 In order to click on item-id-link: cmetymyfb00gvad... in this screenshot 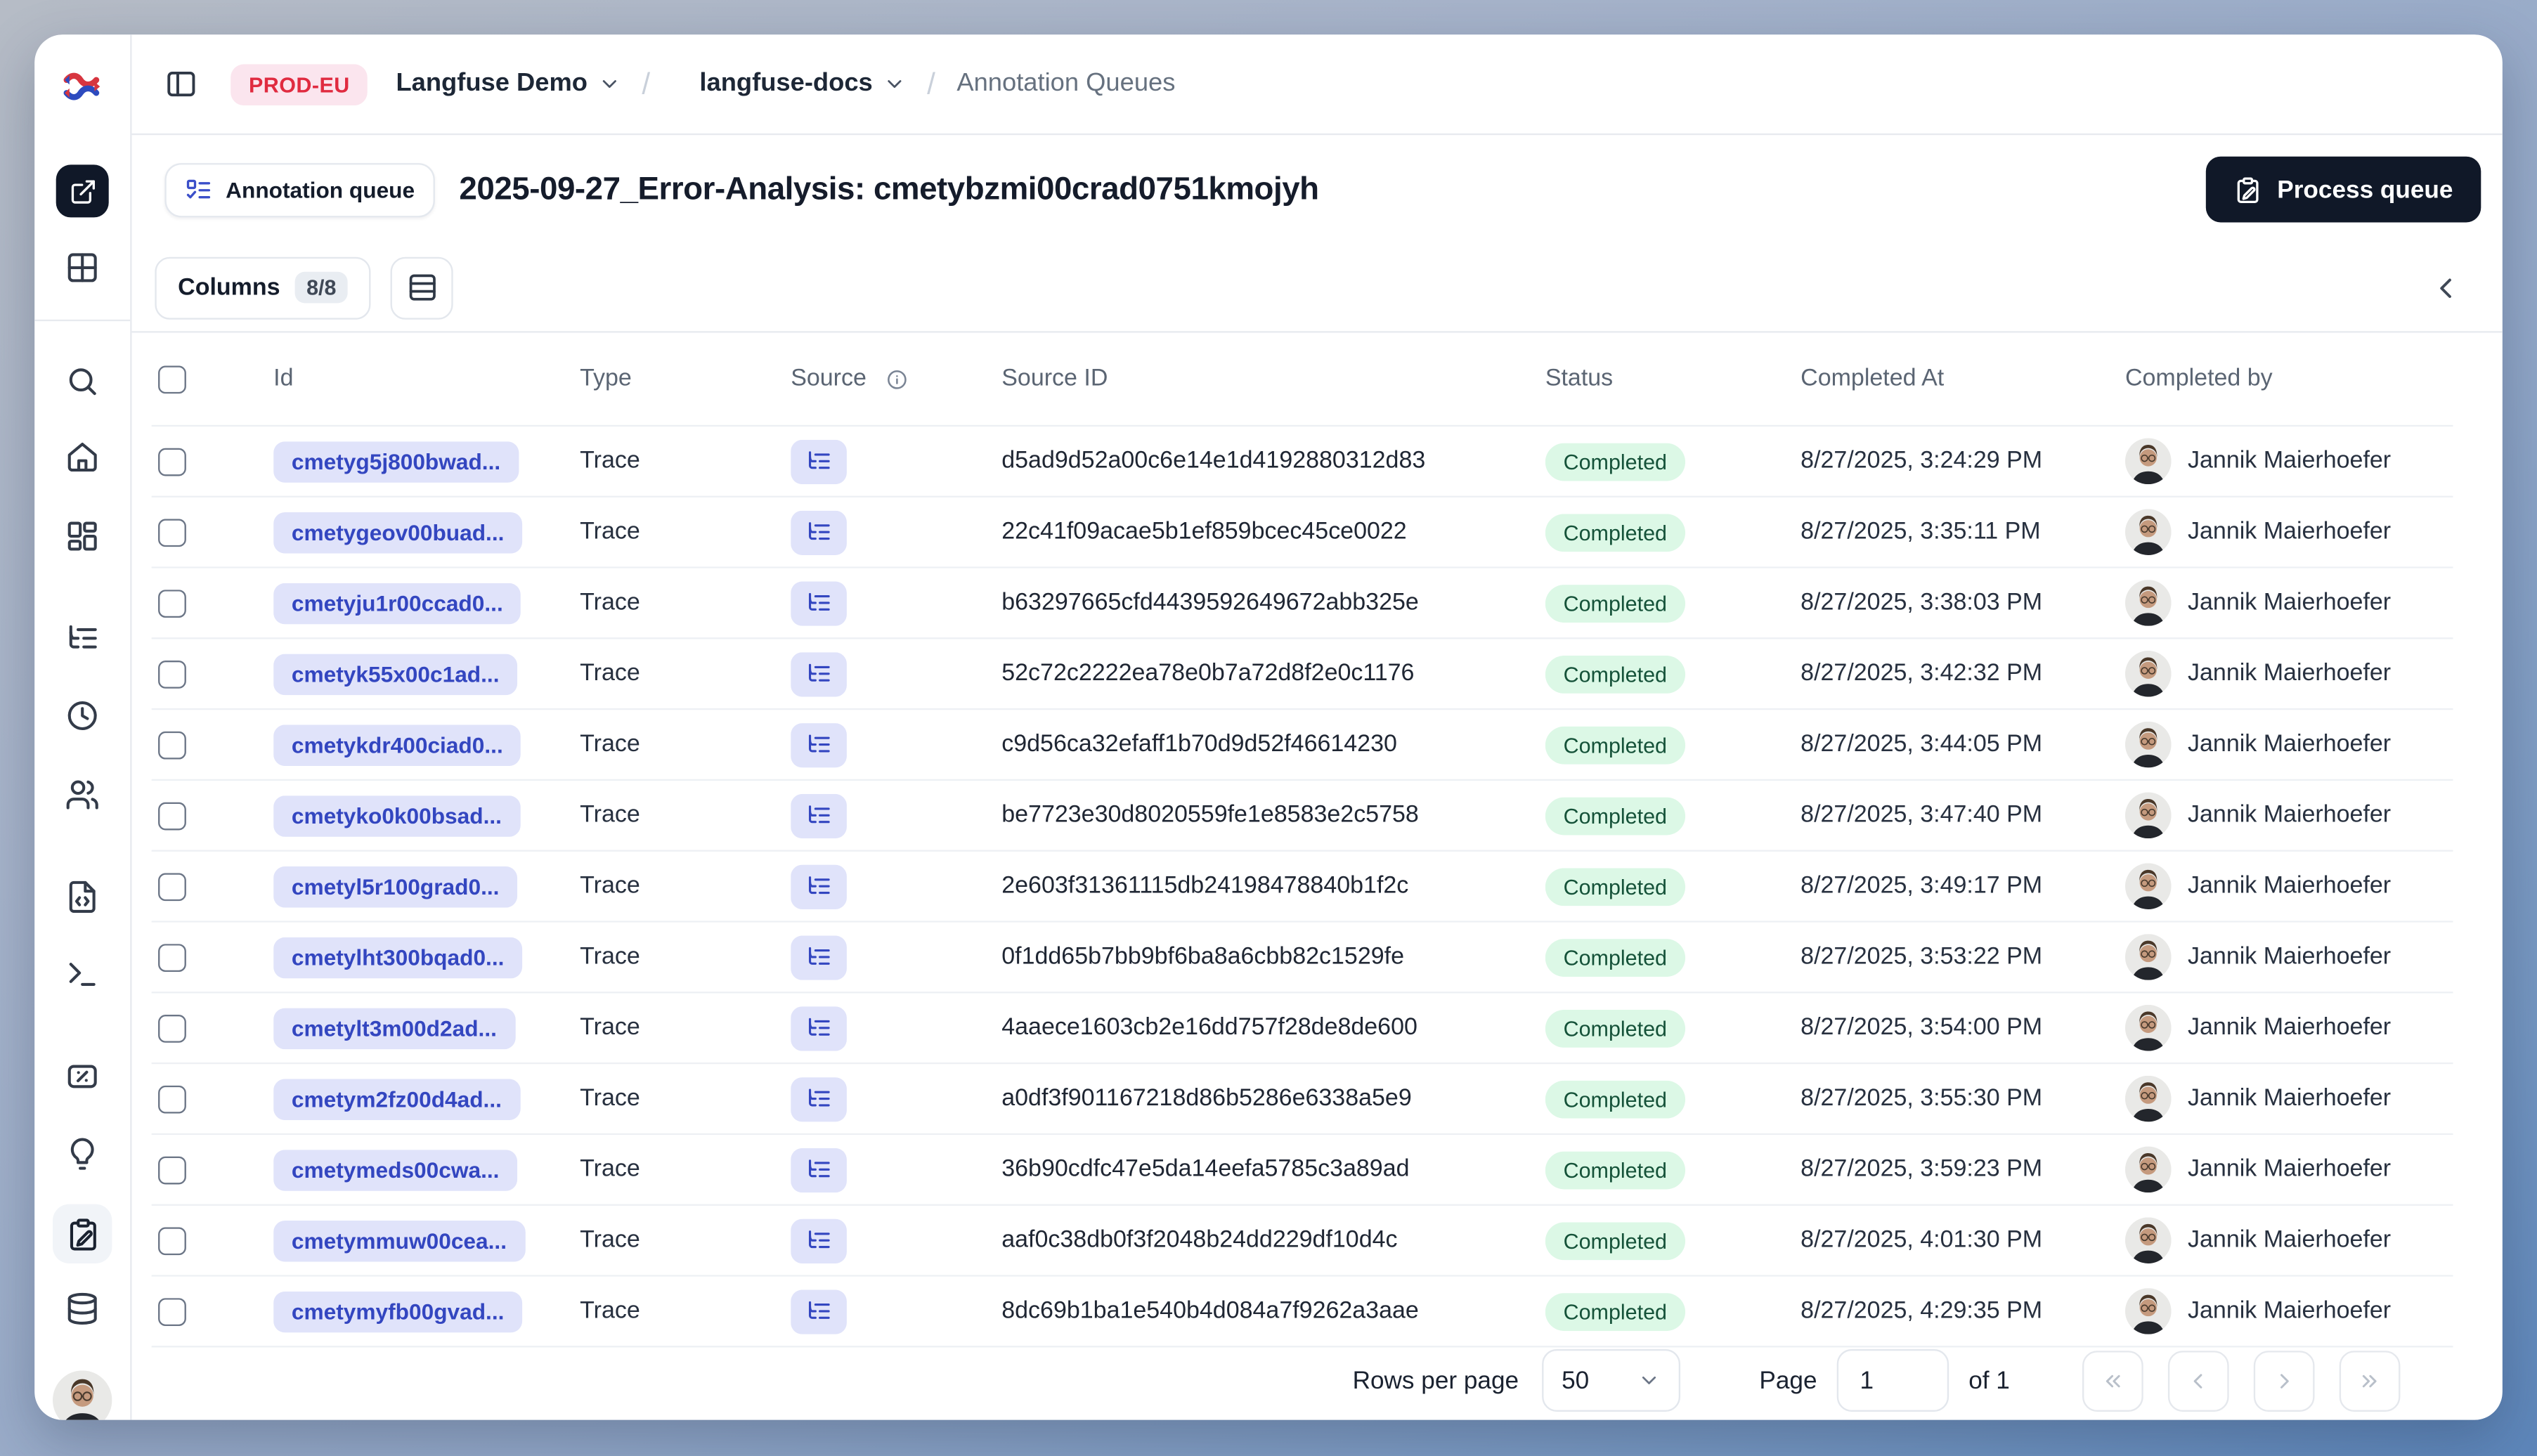, I will do `click(398, 1311)`.